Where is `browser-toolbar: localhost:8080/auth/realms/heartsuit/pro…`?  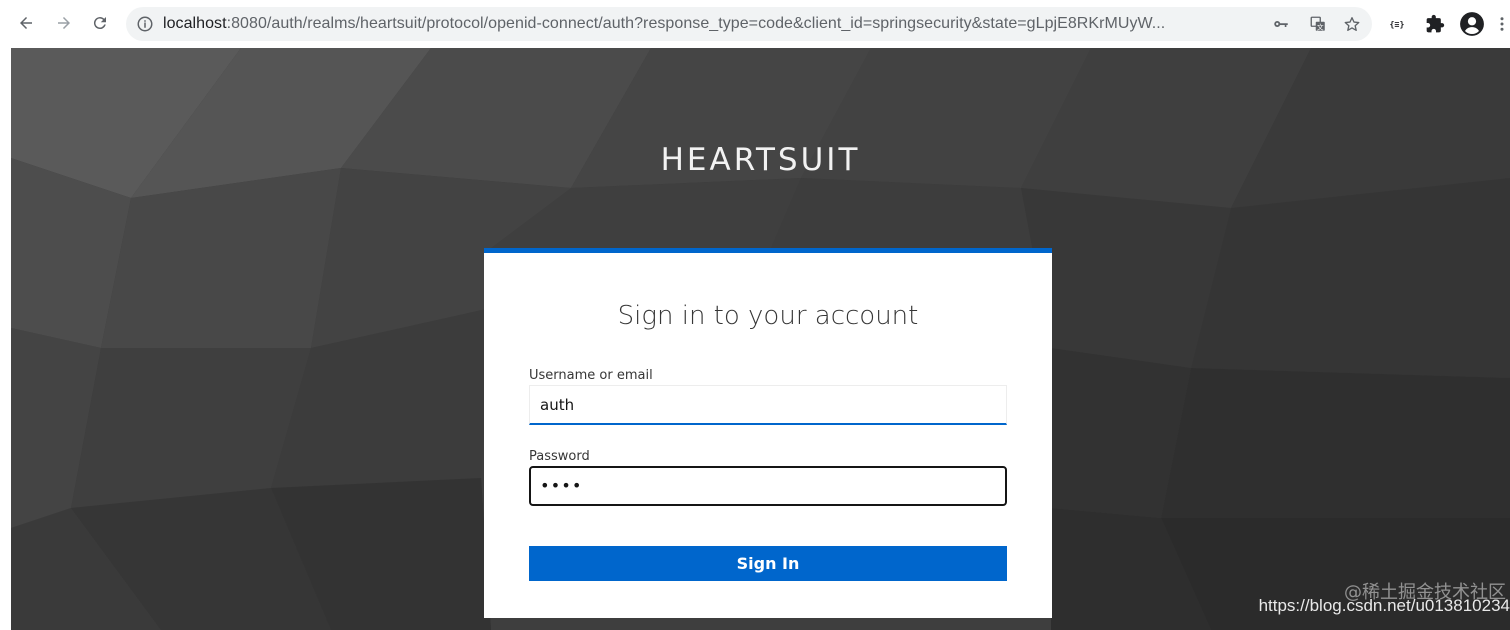 browser-toolbar: localhost:8080/auth/realms/heartsuit/pro… is located at coordinates (755, 24).